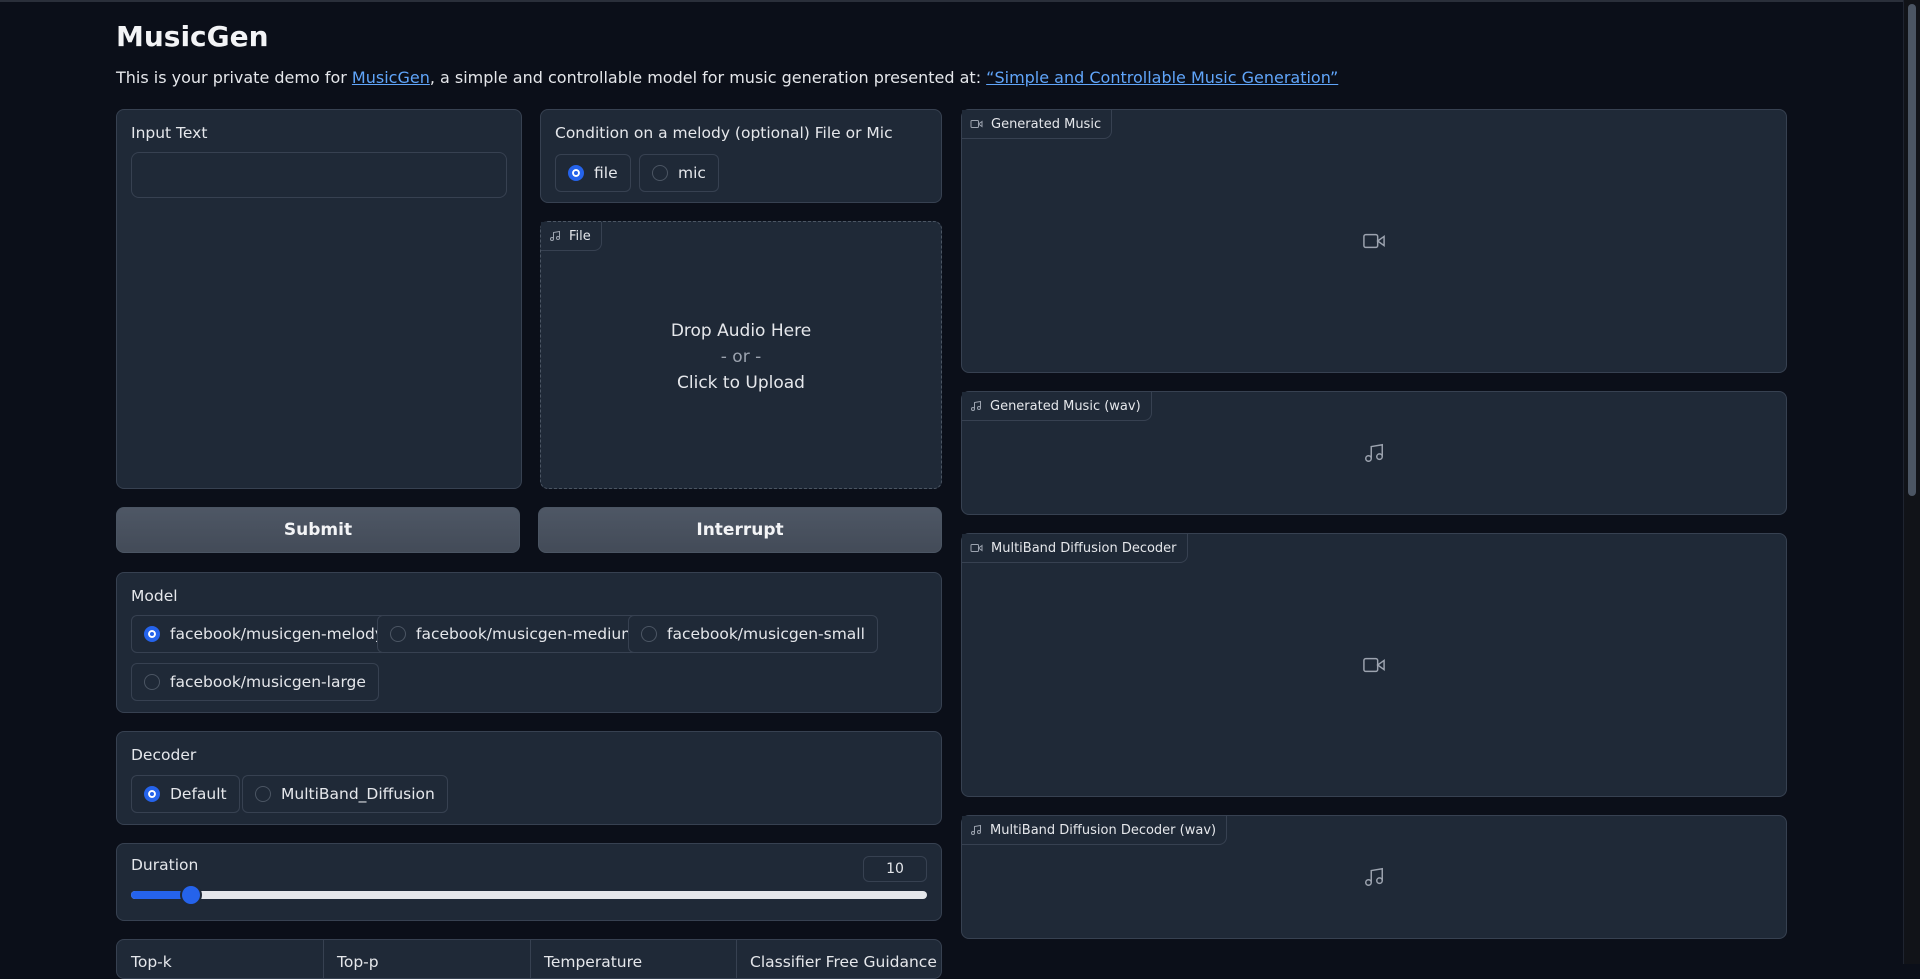  What do you see at coordinates (895, 869) in the screenshot?
I see `duration-number-input: 10` at bounding box center [895, 869].